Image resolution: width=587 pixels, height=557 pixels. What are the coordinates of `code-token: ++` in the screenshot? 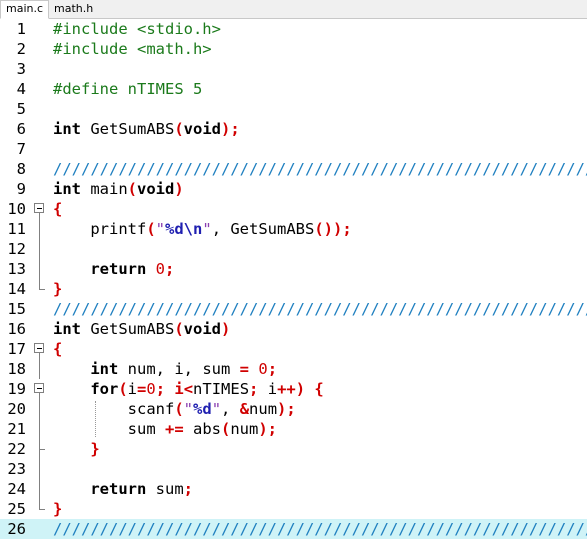 It's located at (286, 389).